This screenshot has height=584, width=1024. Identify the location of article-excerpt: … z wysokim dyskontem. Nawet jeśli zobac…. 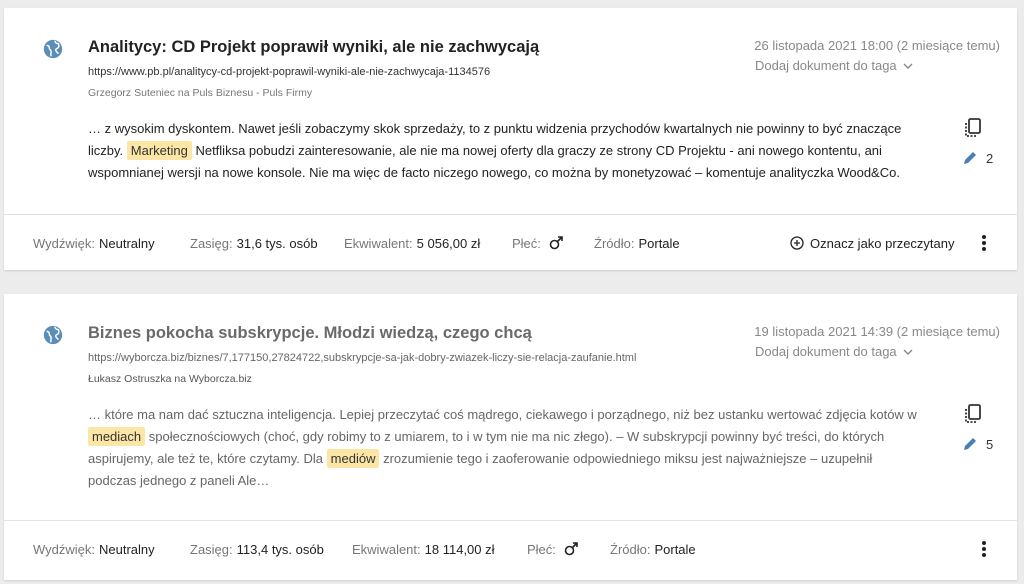
(503, 151).